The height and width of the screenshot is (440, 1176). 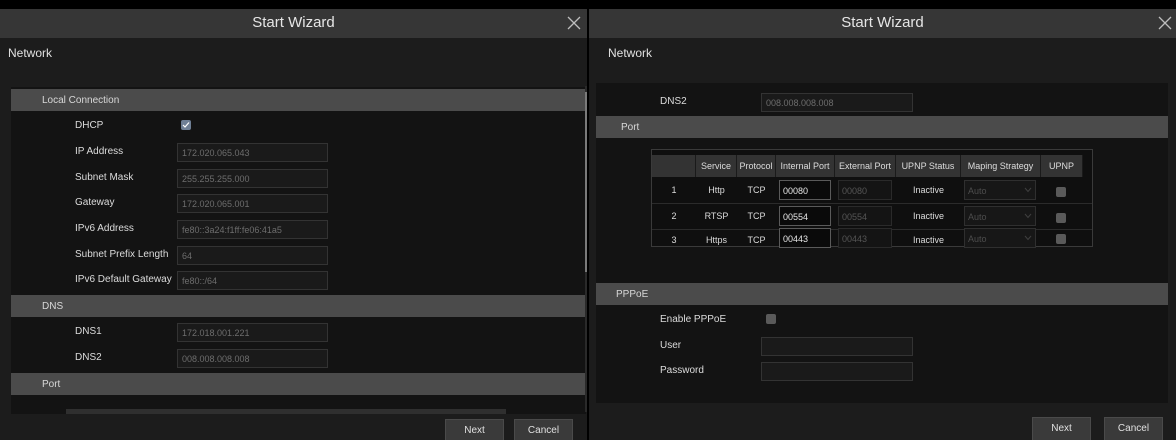 I want to click on ip-address-row: IP Address 172.020.065.043, so click(x=298, y=152).